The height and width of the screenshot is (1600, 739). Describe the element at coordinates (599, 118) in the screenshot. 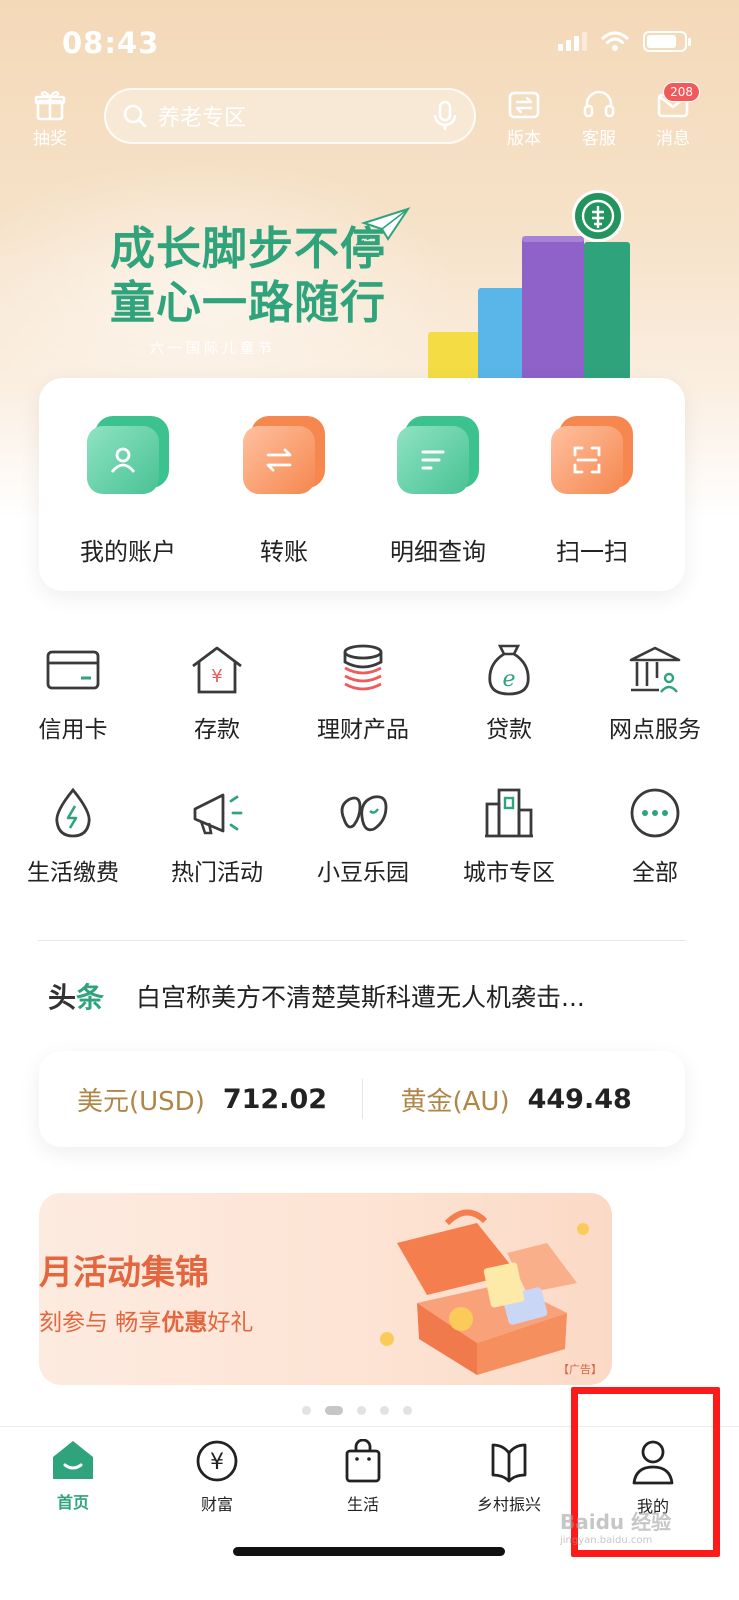

I see `customer-service-button: 客服` at that location.